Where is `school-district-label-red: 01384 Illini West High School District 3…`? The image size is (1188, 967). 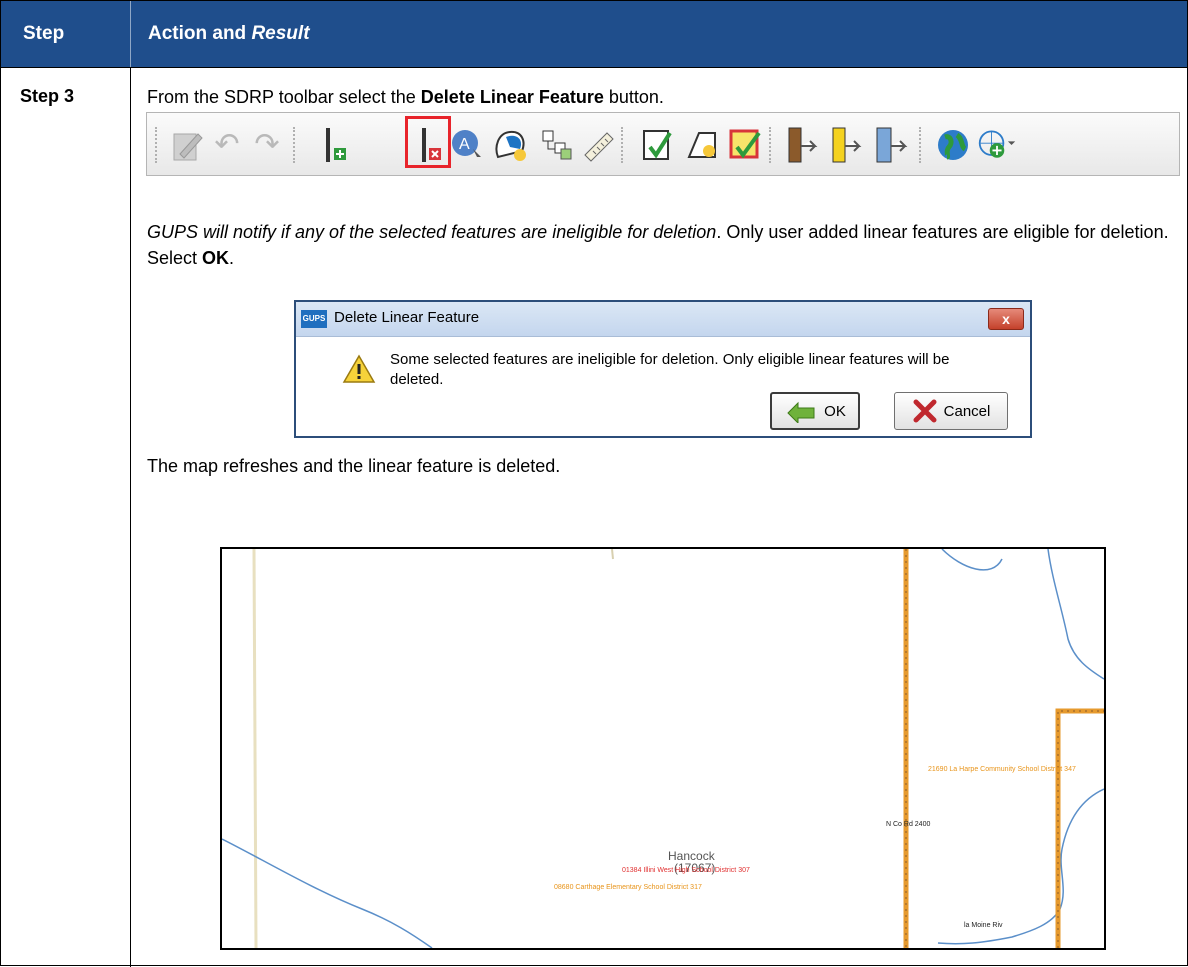
school-district-label-red: 01384 Illini West High School District 3… is located at coordinates (686, 870).